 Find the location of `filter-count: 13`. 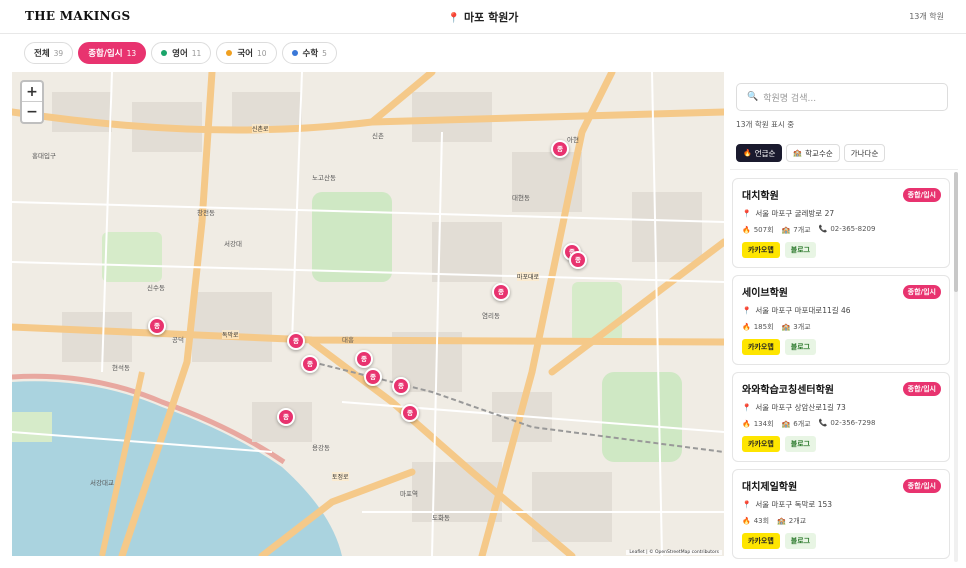

filter-count: 13 is located at coordinates (131, 53).